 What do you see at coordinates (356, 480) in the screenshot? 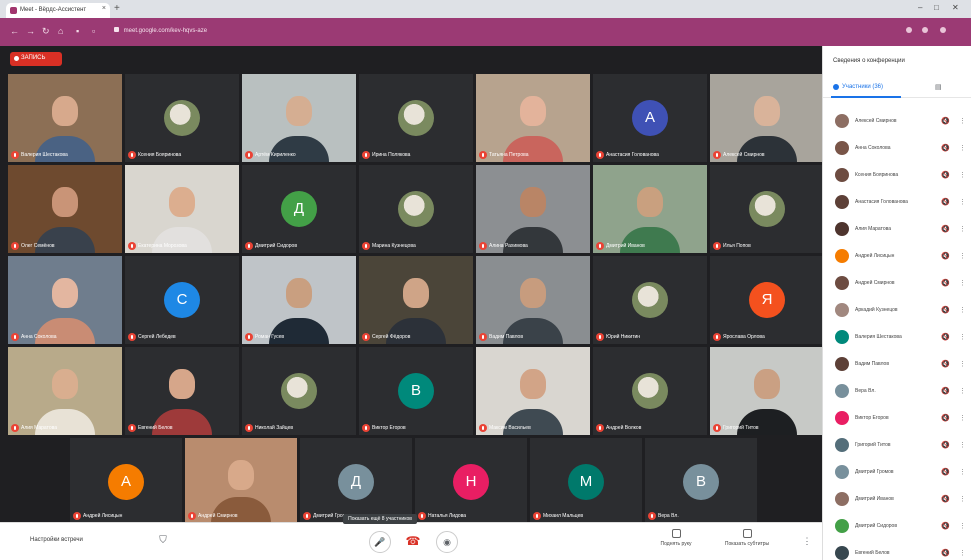
I see `participant-tile: Д Дмитрий Громов` at bounding box center [356, 480].